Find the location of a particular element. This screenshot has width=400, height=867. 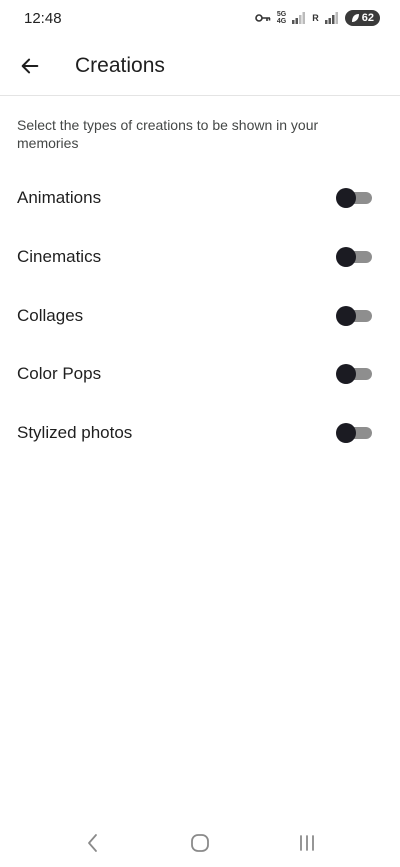

battery-saver-icon is located at coordinates (355, 18).